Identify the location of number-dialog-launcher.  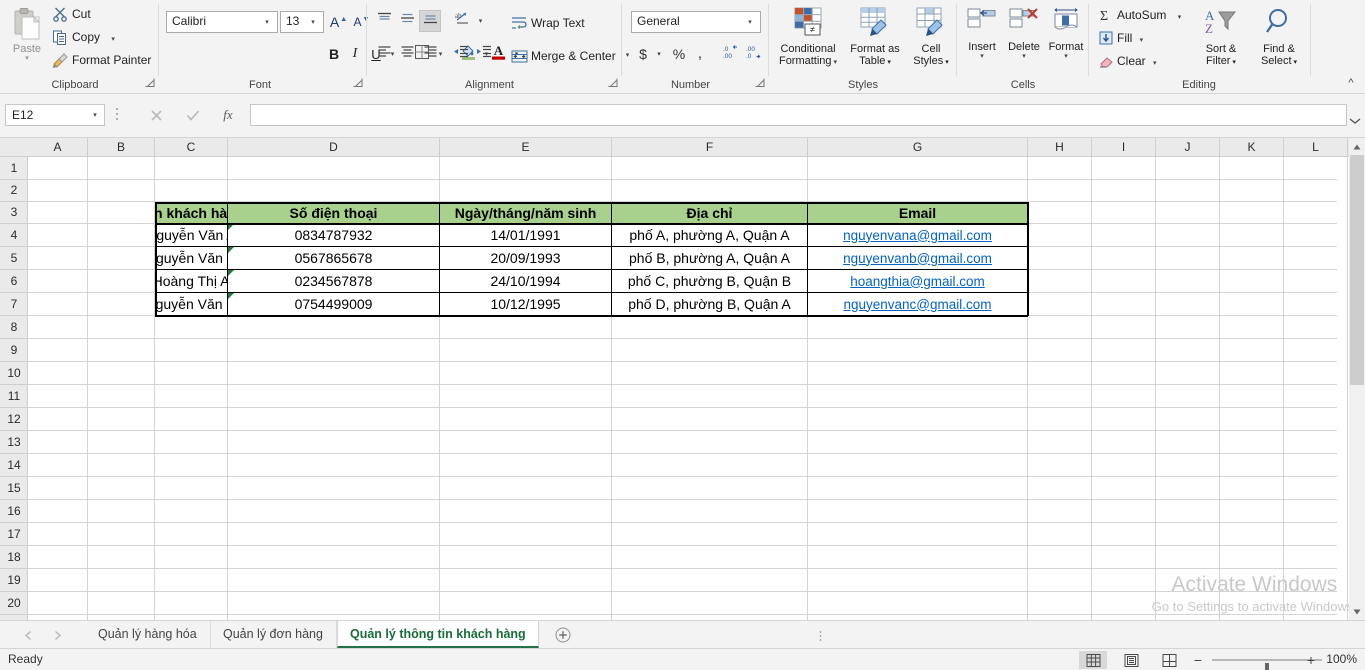
(761, 84).